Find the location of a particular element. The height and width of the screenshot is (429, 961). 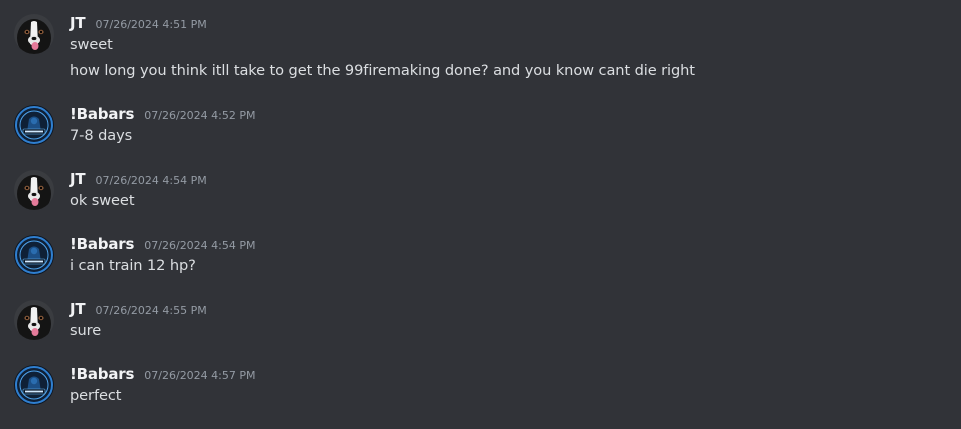

message-header: !Babars 07/26/2024 4:57 PM is located at coordinates (163, 373).